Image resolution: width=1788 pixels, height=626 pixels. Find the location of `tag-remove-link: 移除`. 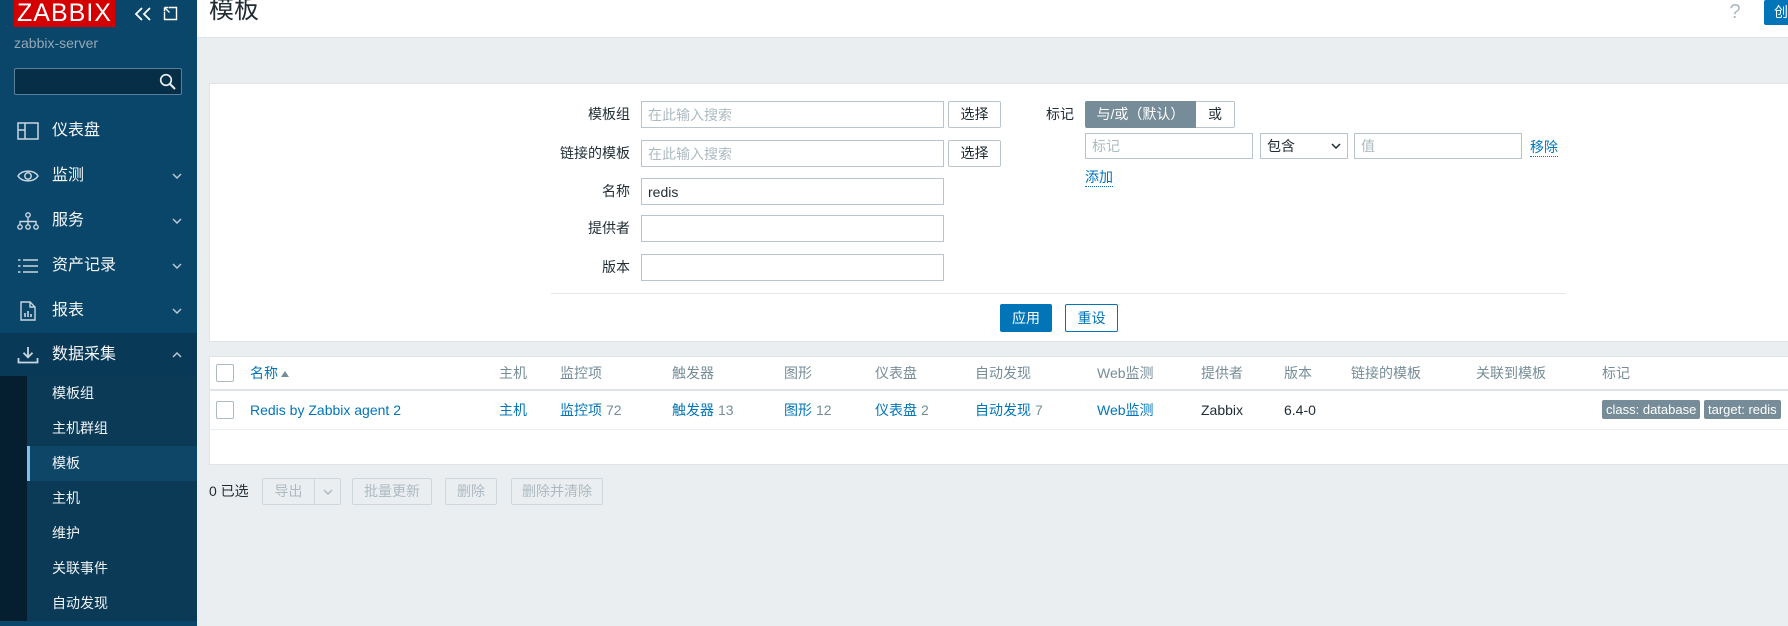

tag-remove-link: 移除 is located at coordinates (1544, 147).